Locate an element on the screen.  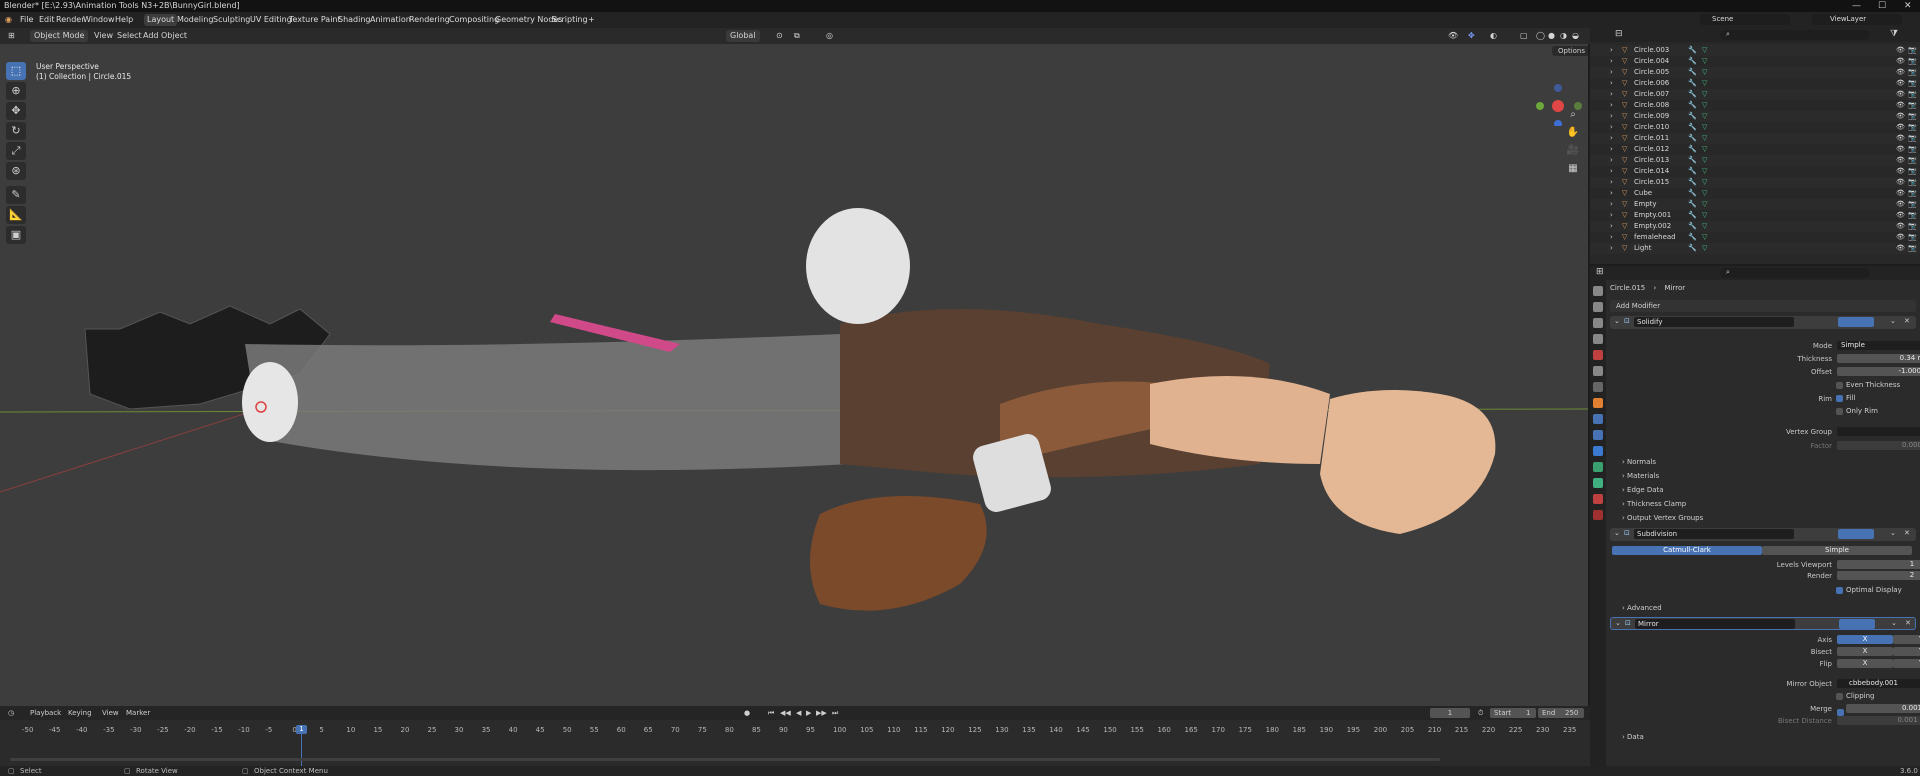
viewport-menu-view: View is located at coordinates (103, 36).